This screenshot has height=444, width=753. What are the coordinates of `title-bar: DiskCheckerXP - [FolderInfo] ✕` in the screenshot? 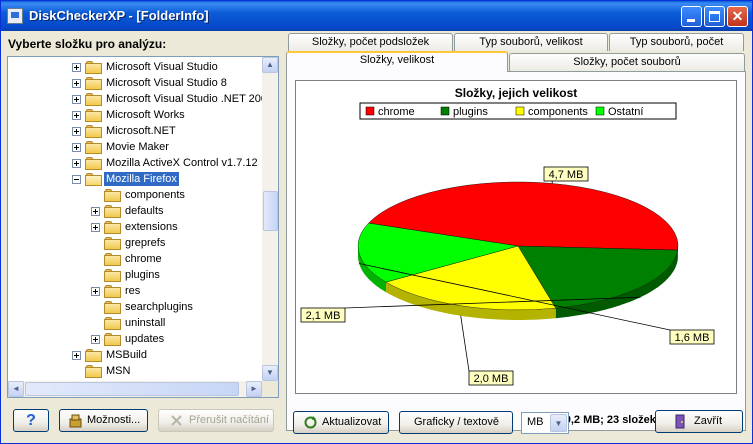 It's located at (376, 16).